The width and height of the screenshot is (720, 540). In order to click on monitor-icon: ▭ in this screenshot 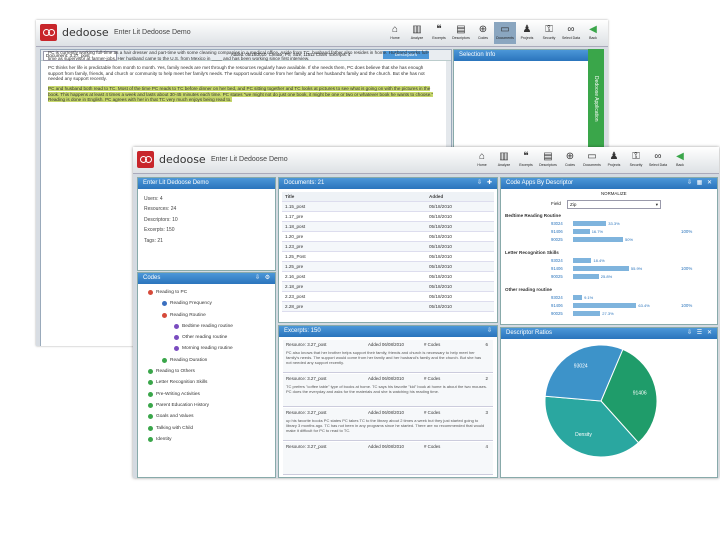, I will do `click(592, 156)`.